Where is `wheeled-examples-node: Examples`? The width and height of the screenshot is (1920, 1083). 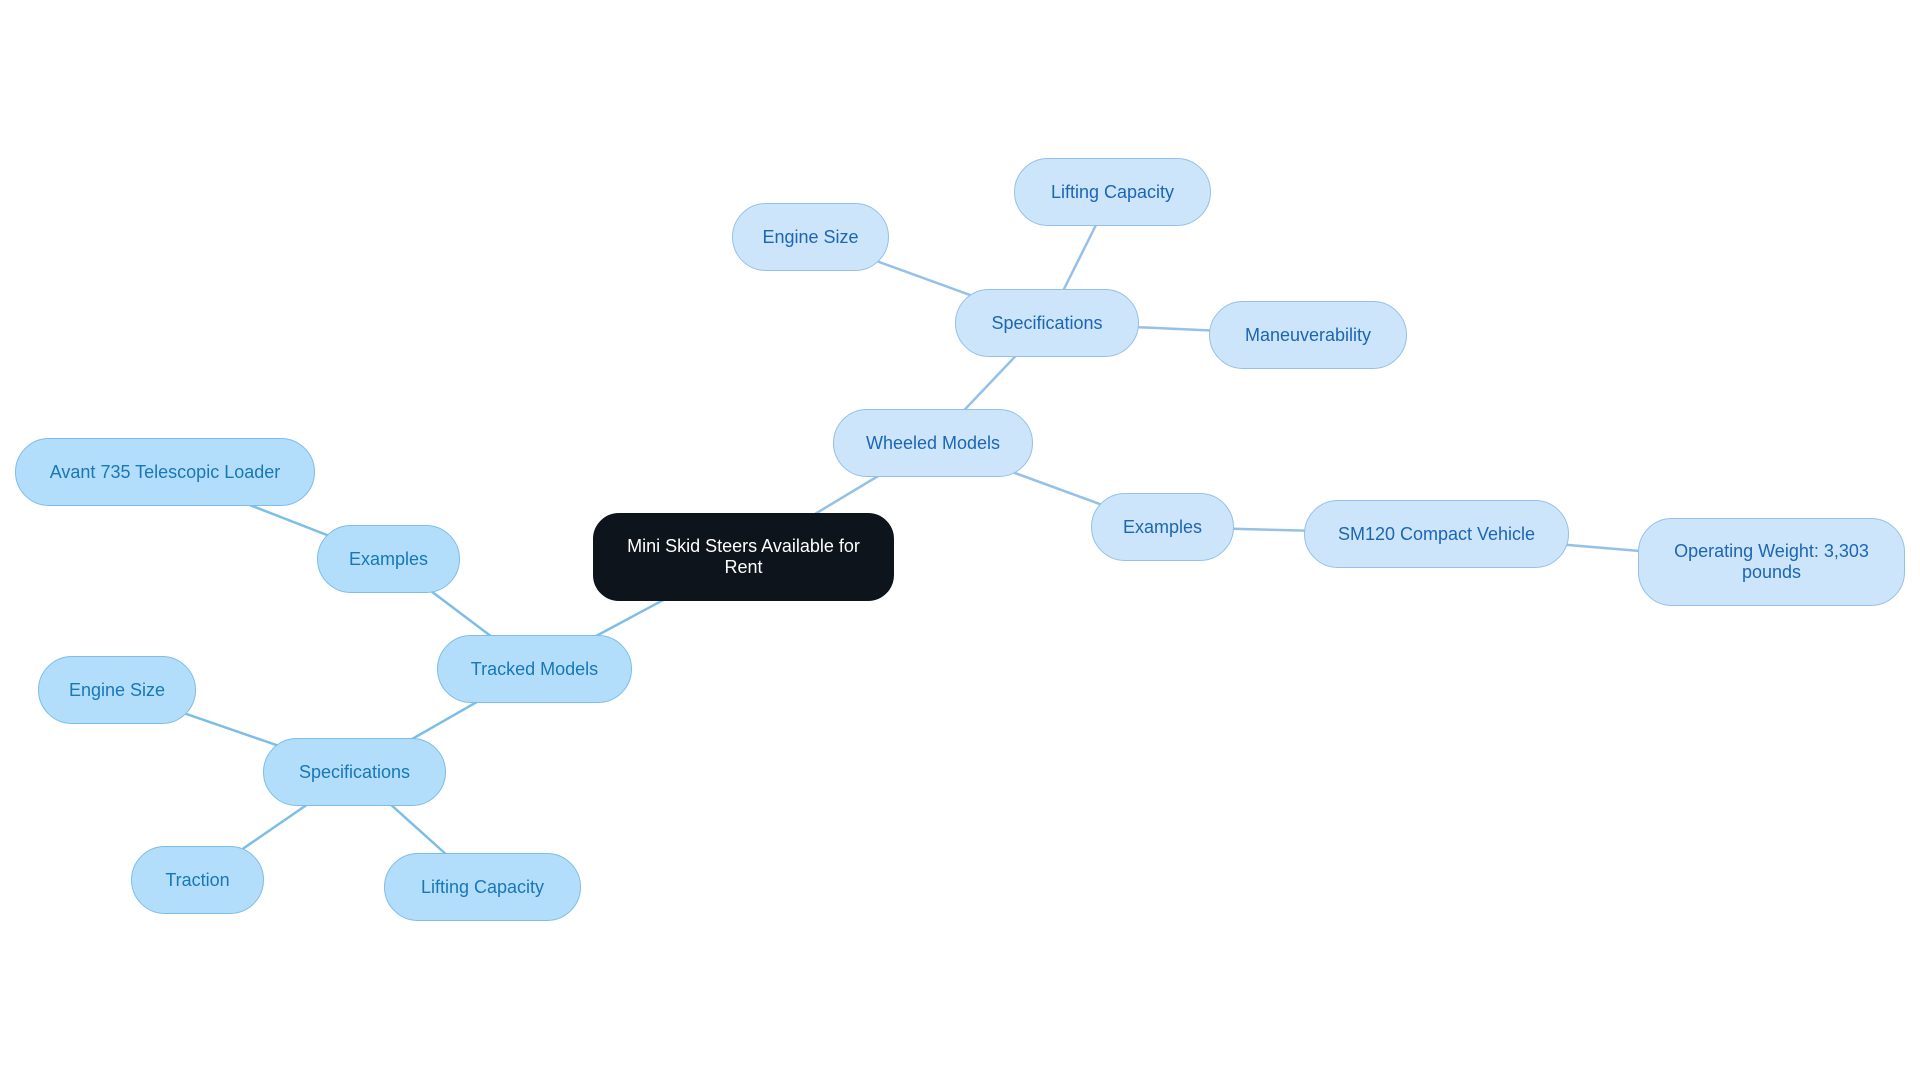
wheeled-examples-node: Examples is located at coordinates (1162, 527).